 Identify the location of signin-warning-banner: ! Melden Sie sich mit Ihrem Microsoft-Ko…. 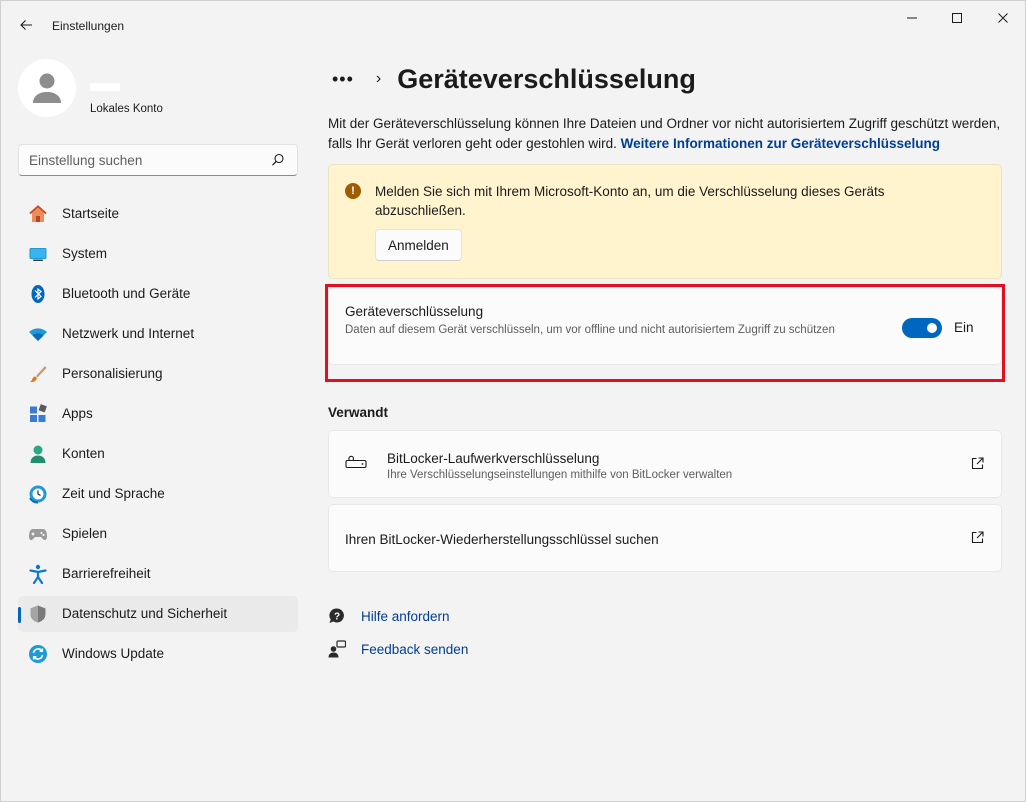
(665, 221).